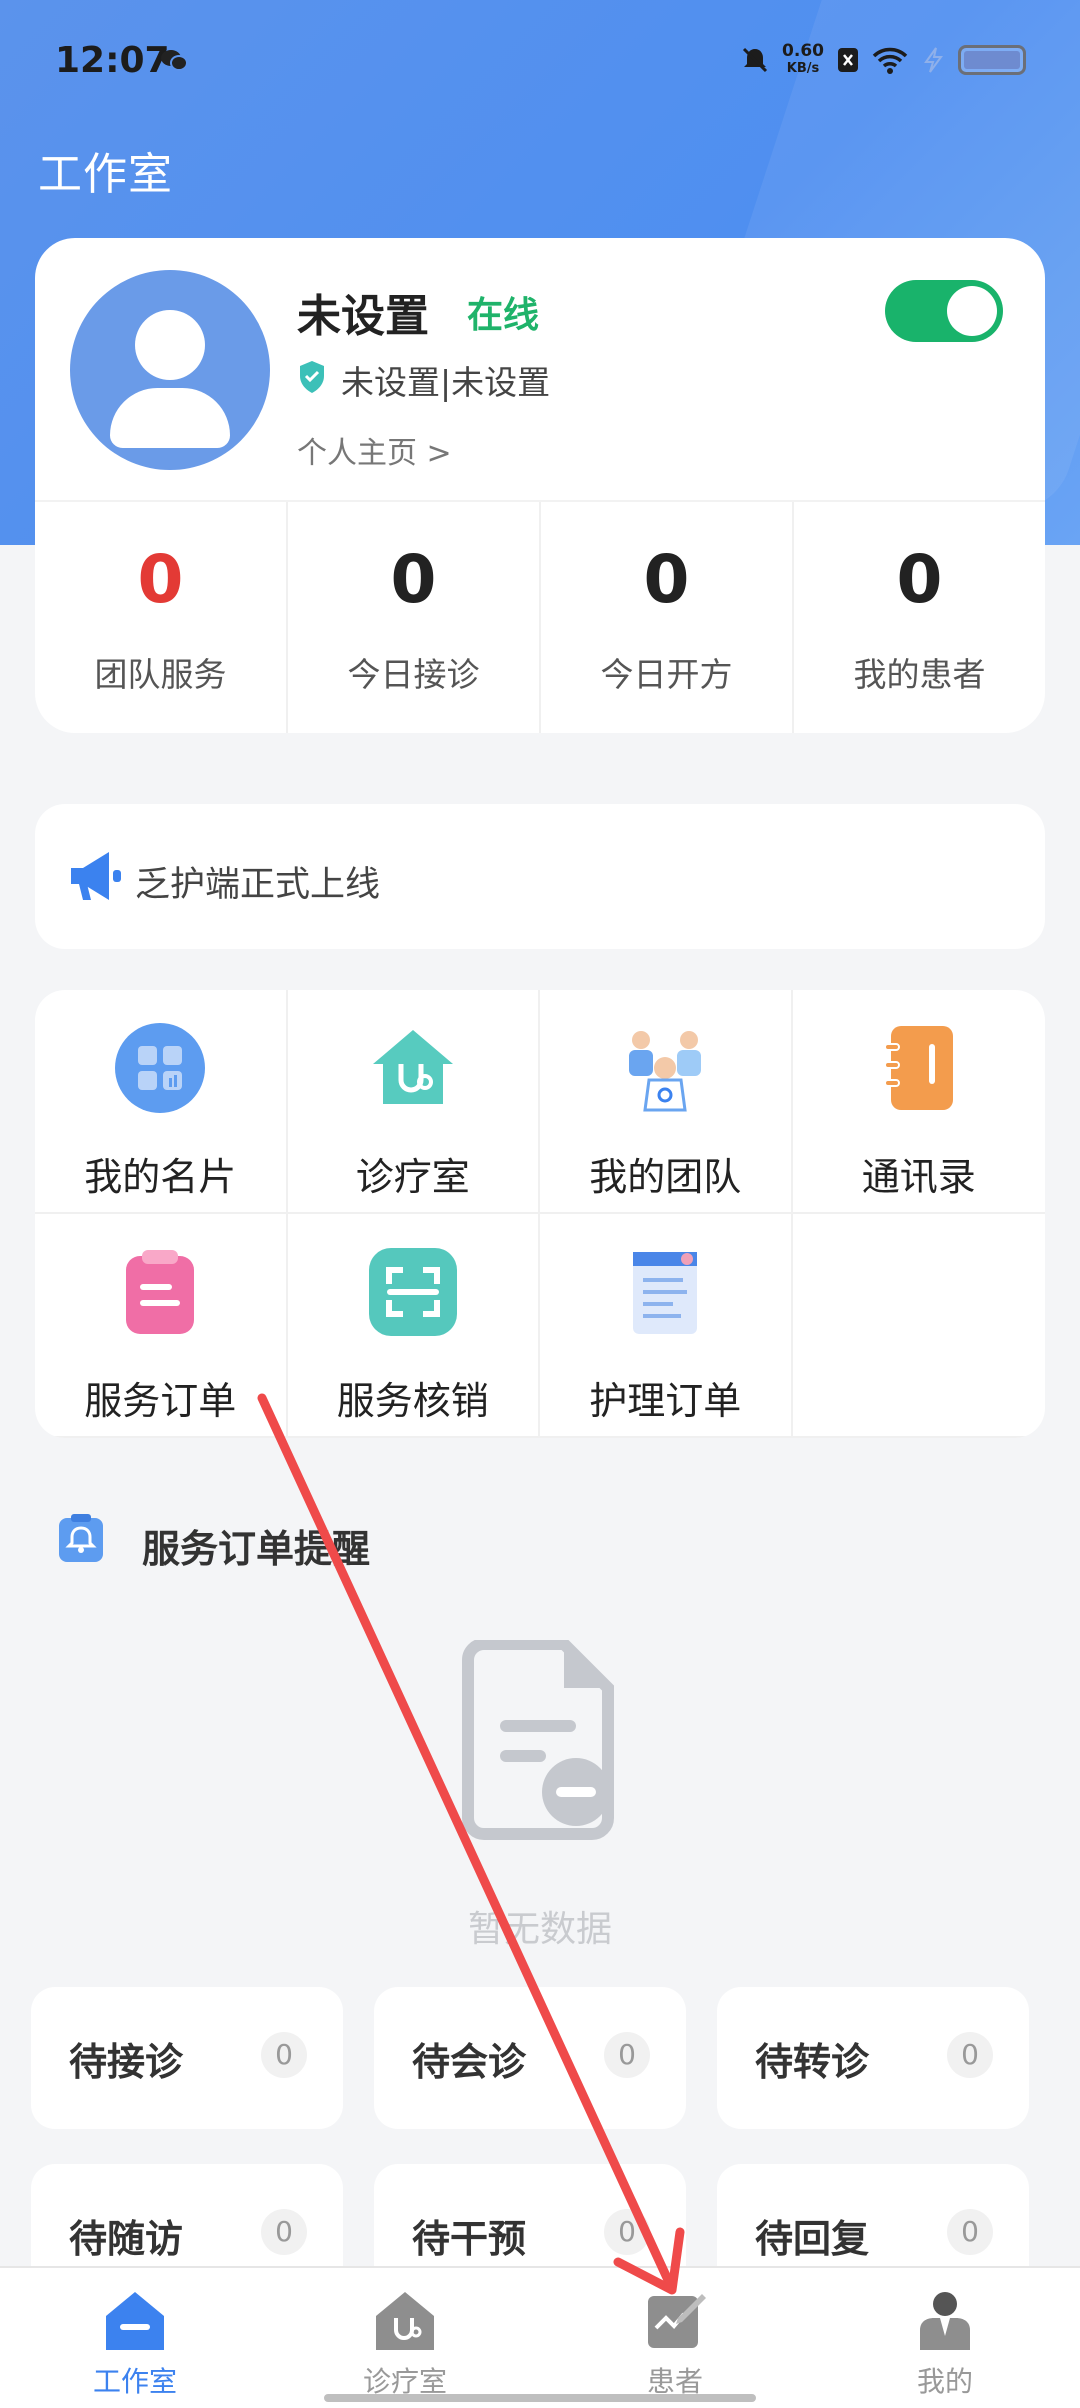  What do you see at coordinates (803, 68) in the screenshot?
I see `speed-unit: KB/s` at bounding box center [803, 68].